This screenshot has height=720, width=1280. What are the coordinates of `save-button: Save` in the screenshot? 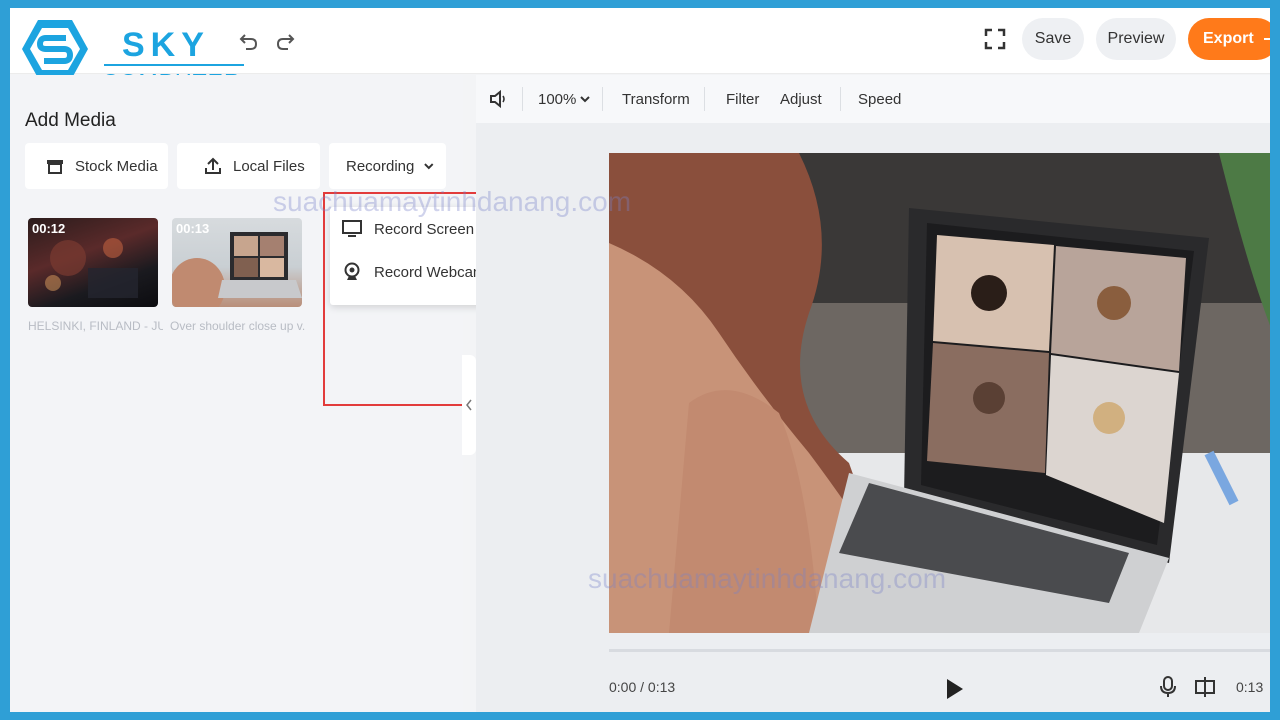 It's located at (1053, 39).